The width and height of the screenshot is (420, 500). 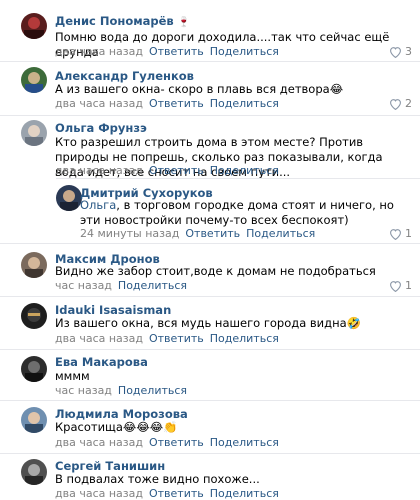 I want to click on comment-author: Ольга Фрунзэ, so click(x=101, y=128).